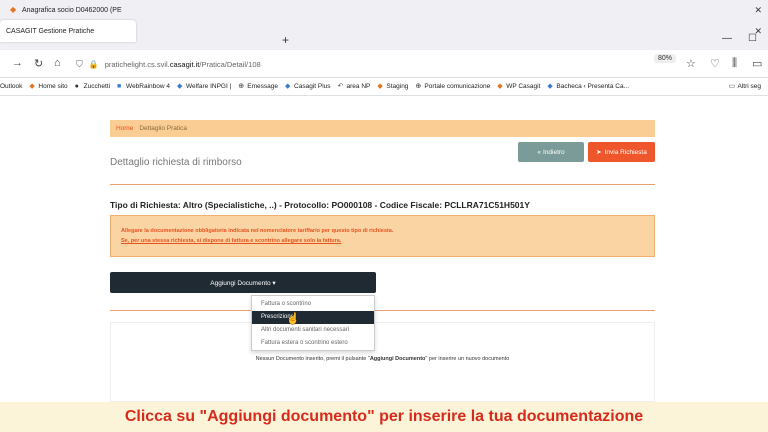  I want to click on shield-icon: ⛉, so click(79, 63).